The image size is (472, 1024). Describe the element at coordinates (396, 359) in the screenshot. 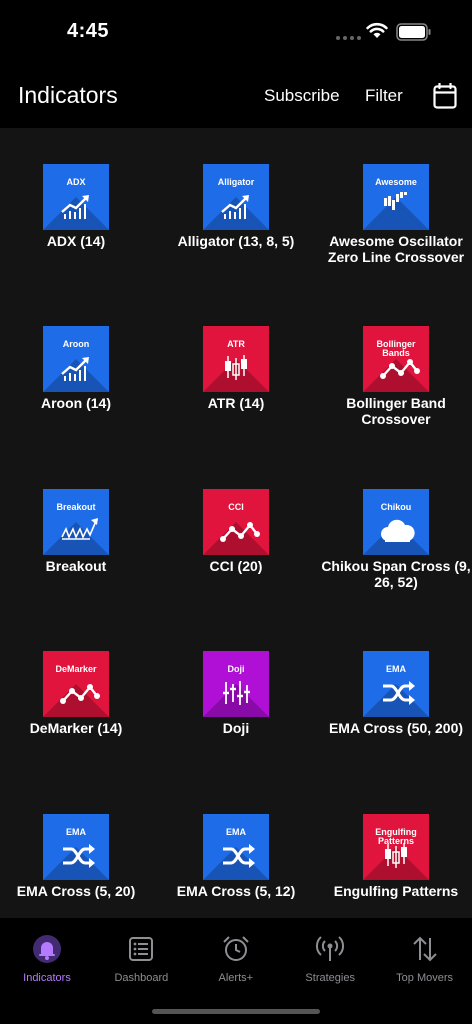

I see `indicator-tile: Bollinger Bands` at that location.